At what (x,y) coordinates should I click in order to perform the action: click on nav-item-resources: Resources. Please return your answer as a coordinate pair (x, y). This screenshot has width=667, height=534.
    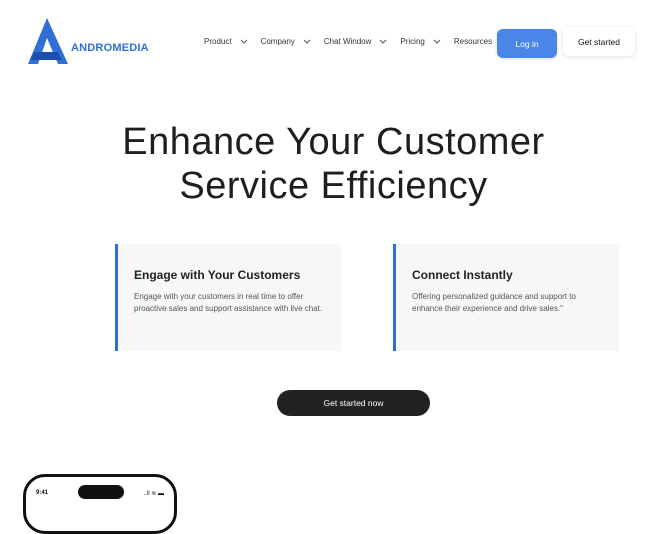
    Looking at the image, I should click on (473, 41).